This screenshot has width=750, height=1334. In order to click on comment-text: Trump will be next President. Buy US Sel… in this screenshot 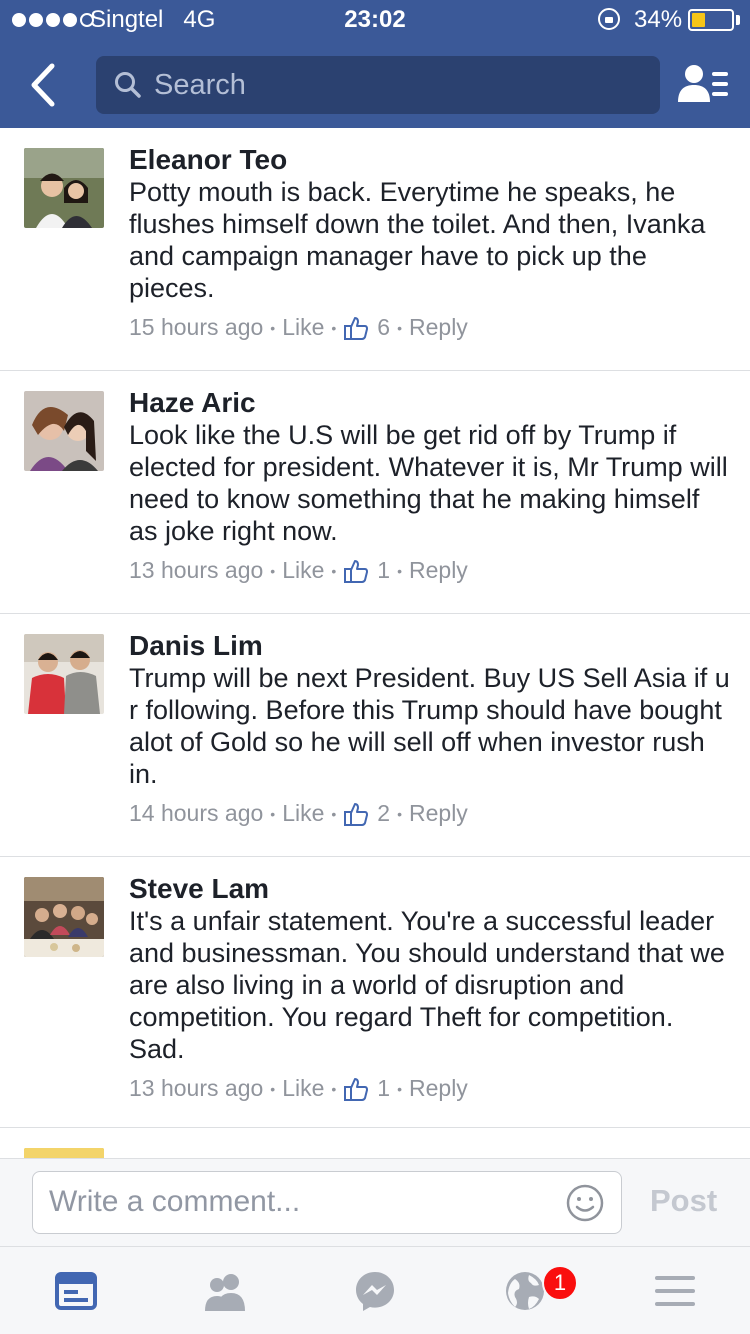, I will do `click(429, 726)`.